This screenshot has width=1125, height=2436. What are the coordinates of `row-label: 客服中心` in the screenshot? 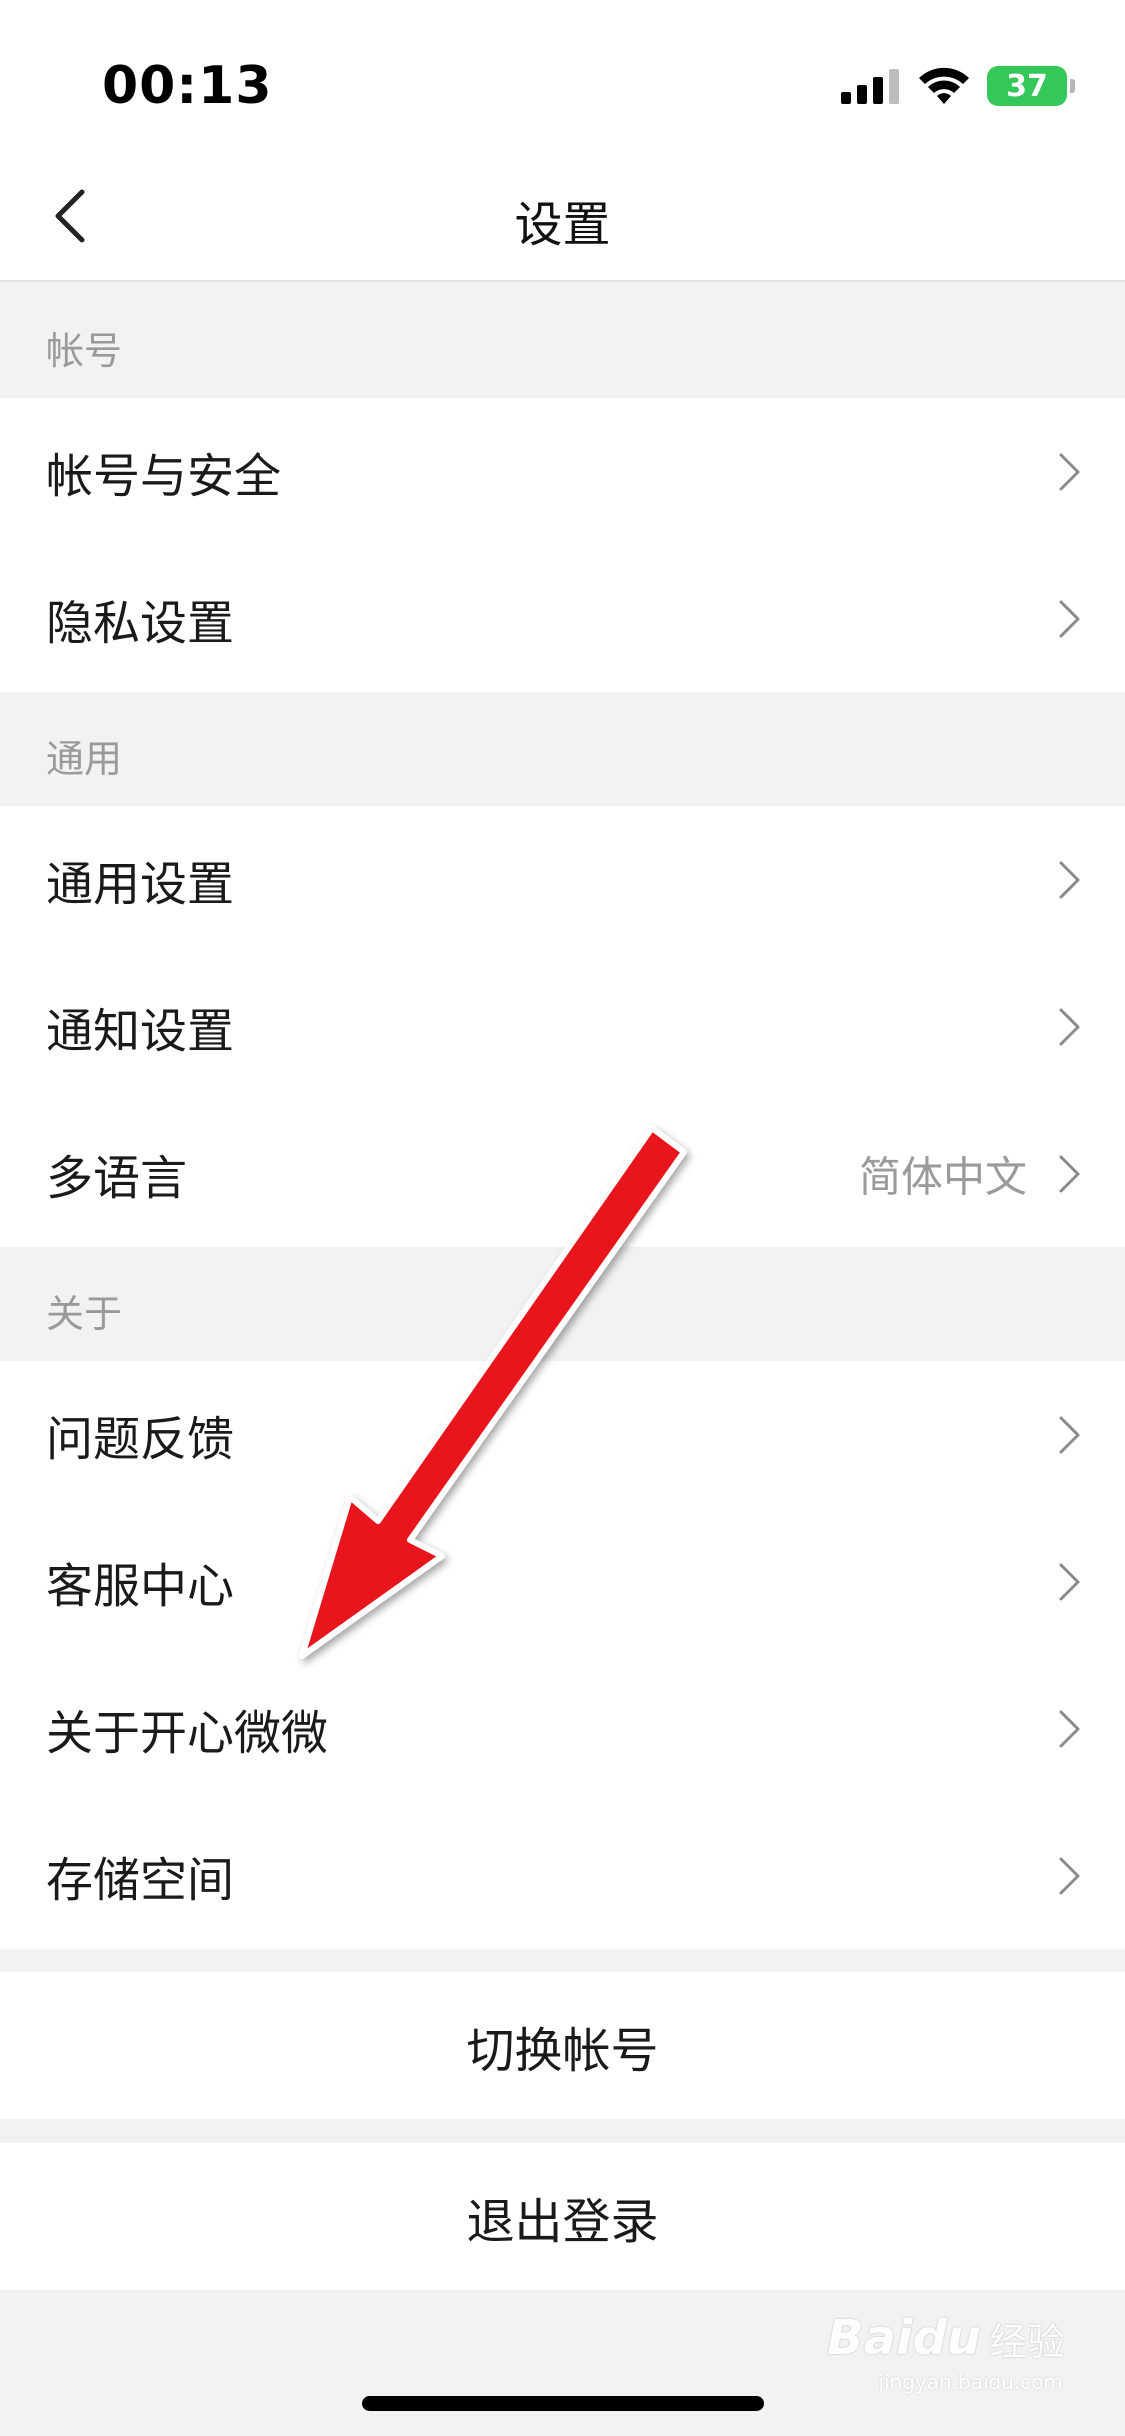 It's located at (140, 1586).